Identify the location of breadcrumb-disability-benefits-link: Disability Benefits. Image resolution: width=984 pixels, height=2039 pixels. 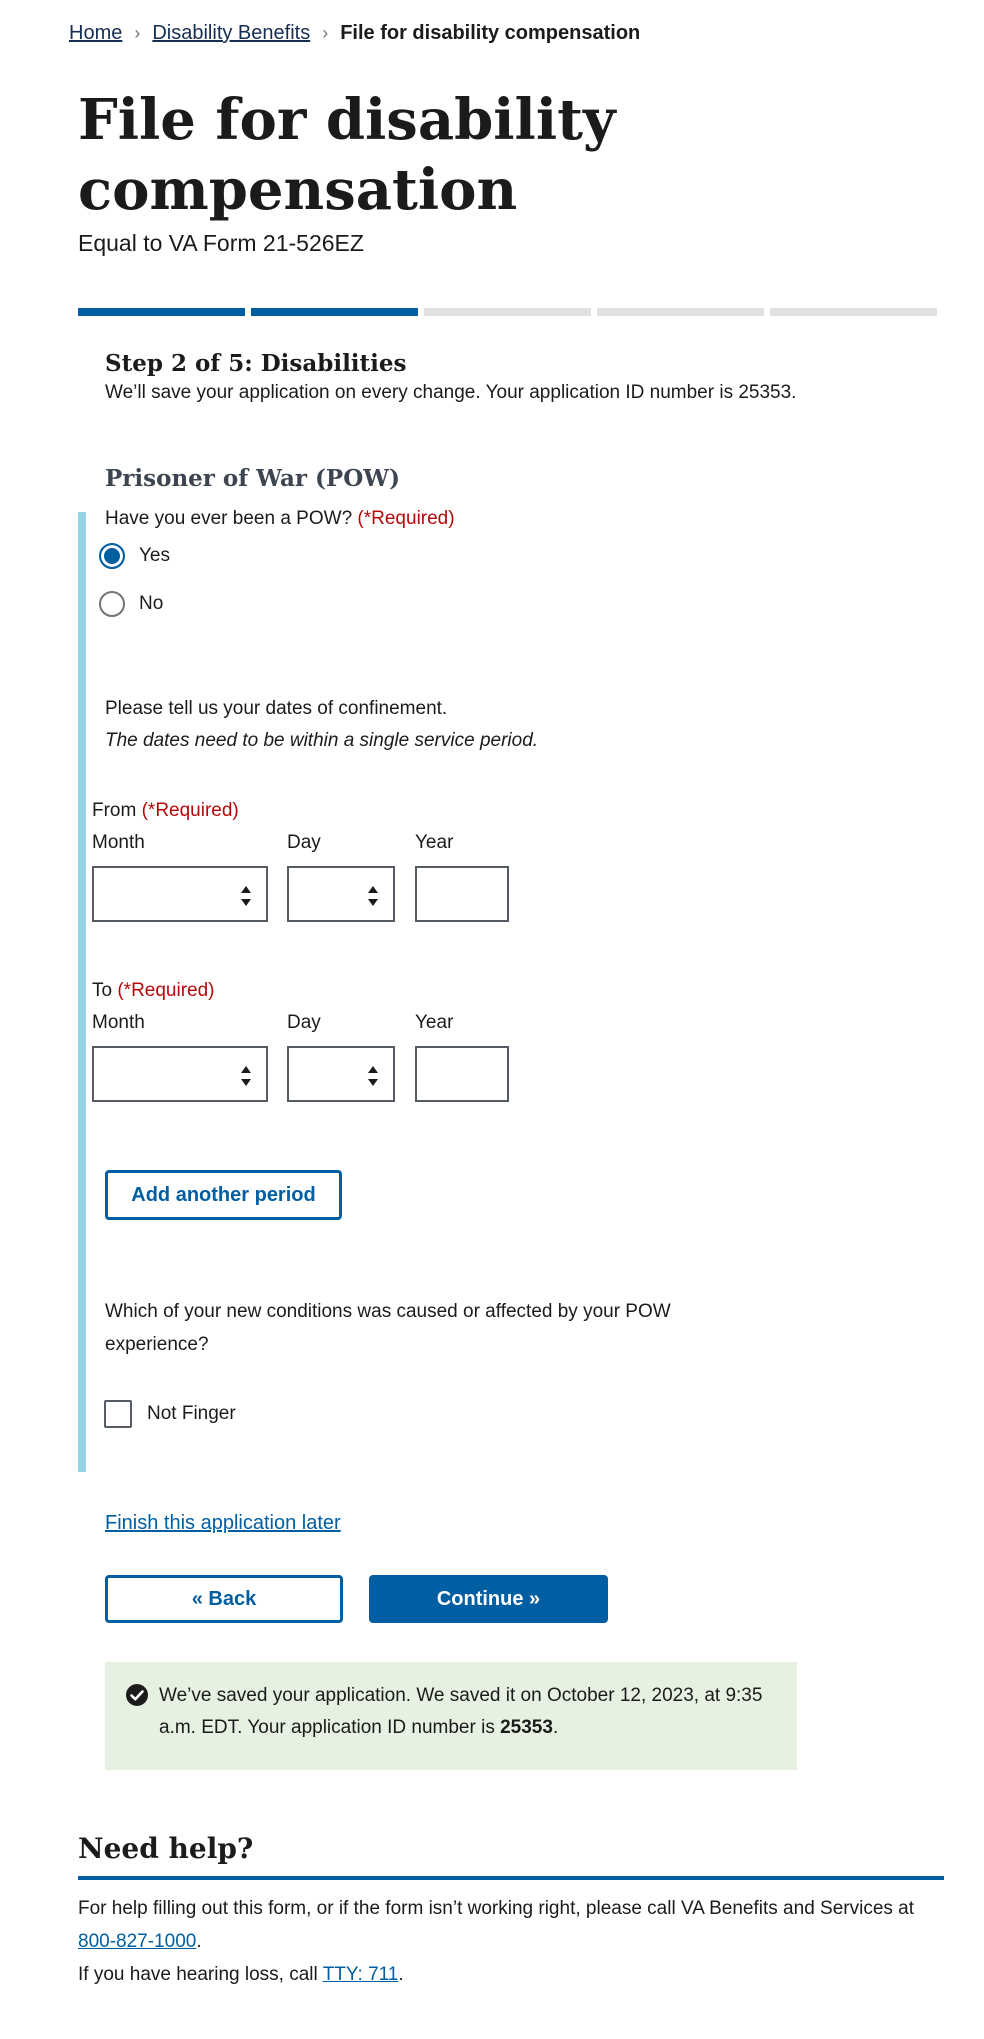
(231, 33).